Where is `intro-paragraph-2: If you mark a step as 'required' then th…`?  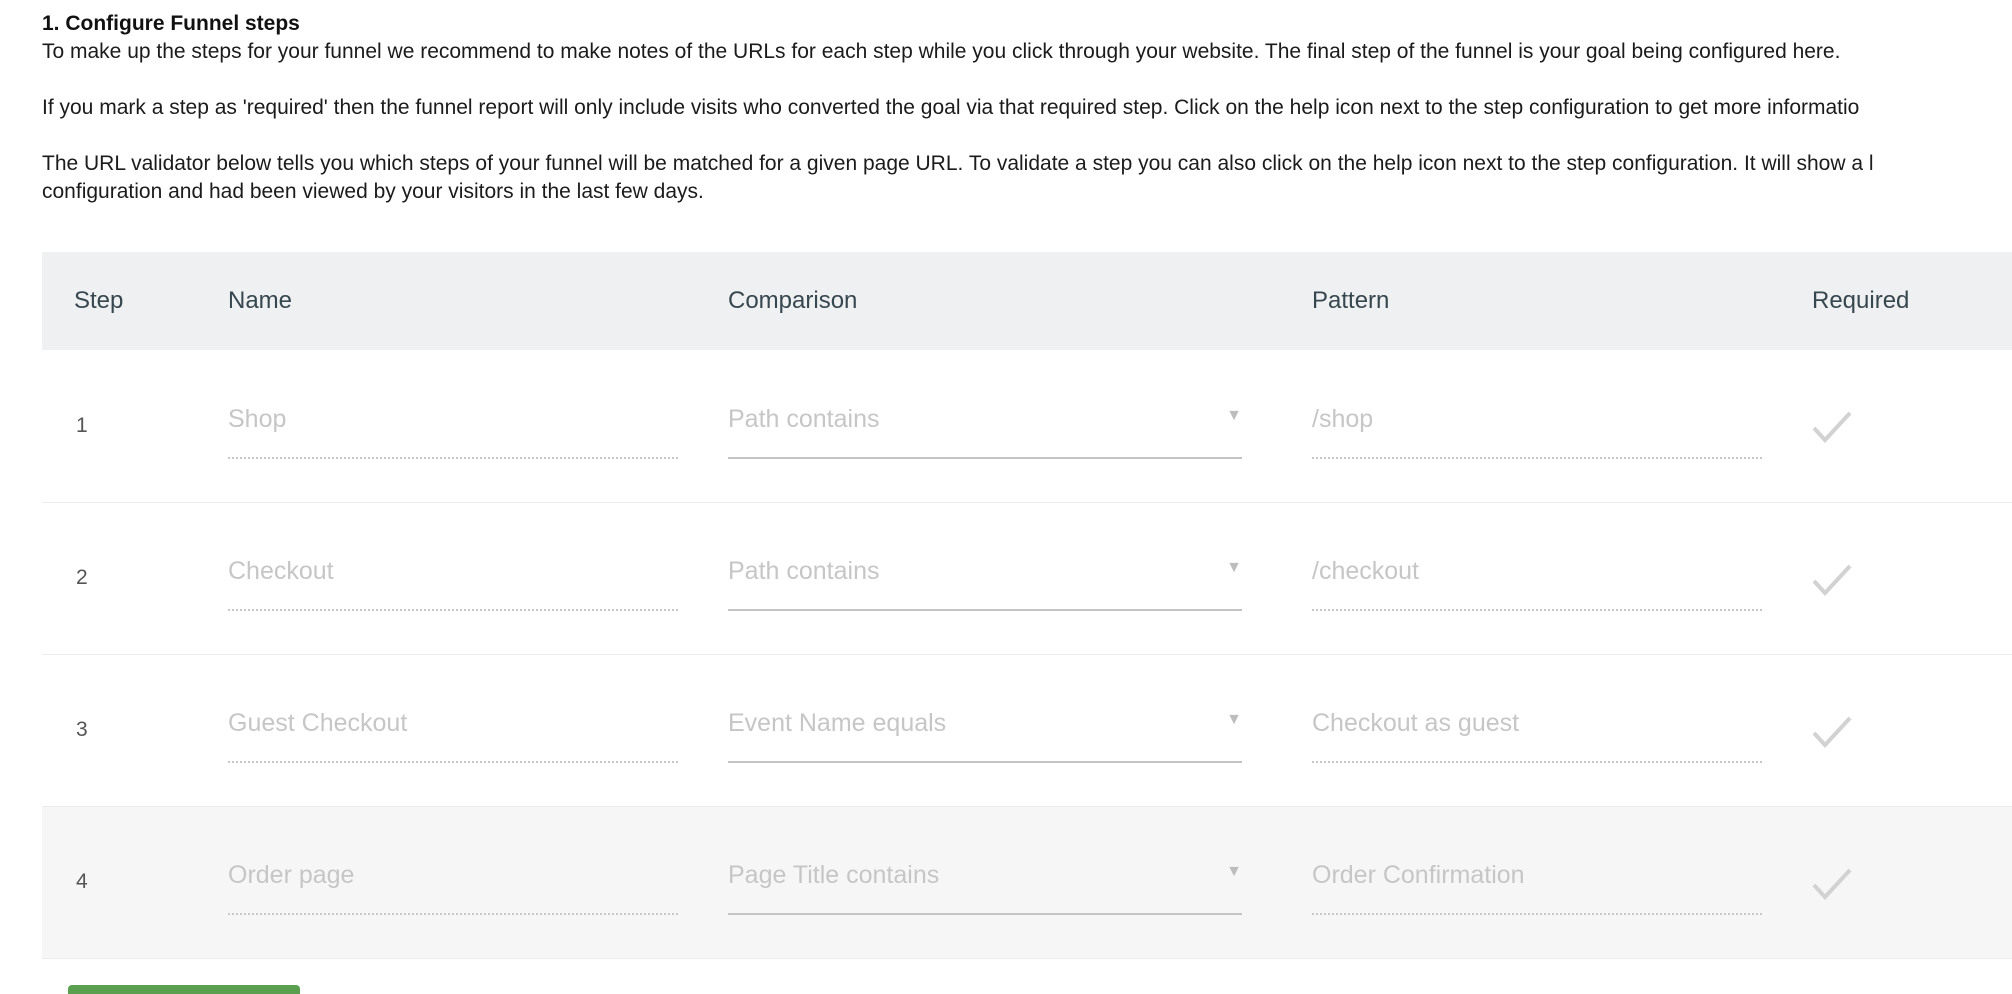 intro-paragraph-2: If you mark a step as 'required' then th… is located at coordinates (951, 107).